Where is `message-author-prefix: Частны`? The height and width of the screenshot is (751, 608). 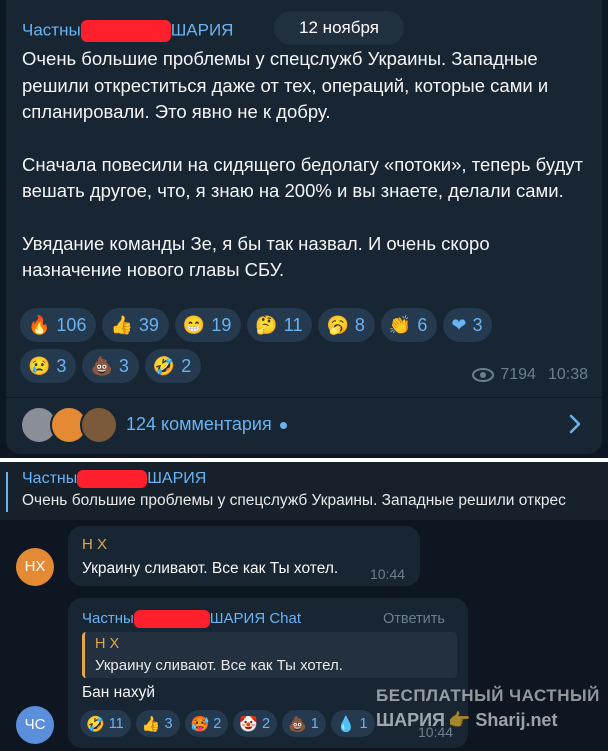
message-author-prefix: Частны is located at coordinates (108, 618).